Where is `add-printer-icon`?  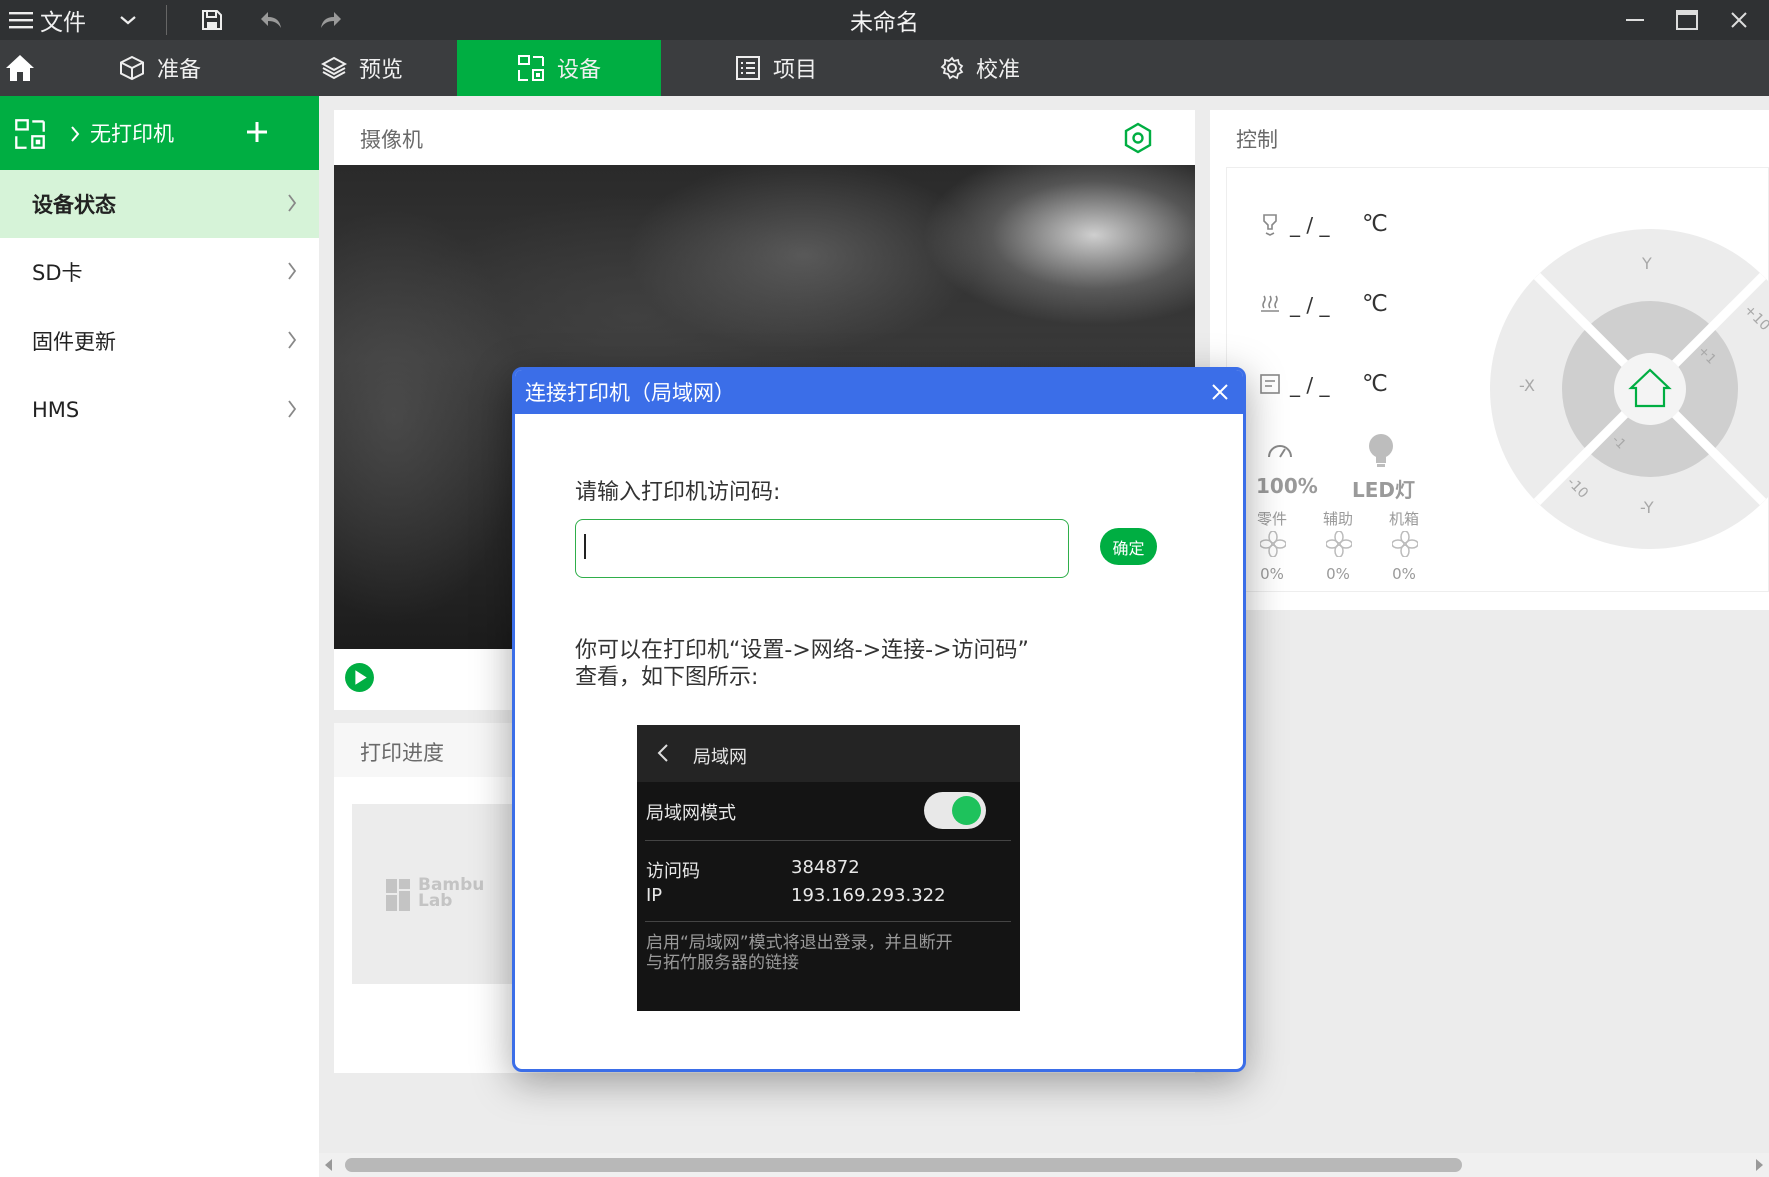
add-printer-icon is located at coordinates (257, 132).